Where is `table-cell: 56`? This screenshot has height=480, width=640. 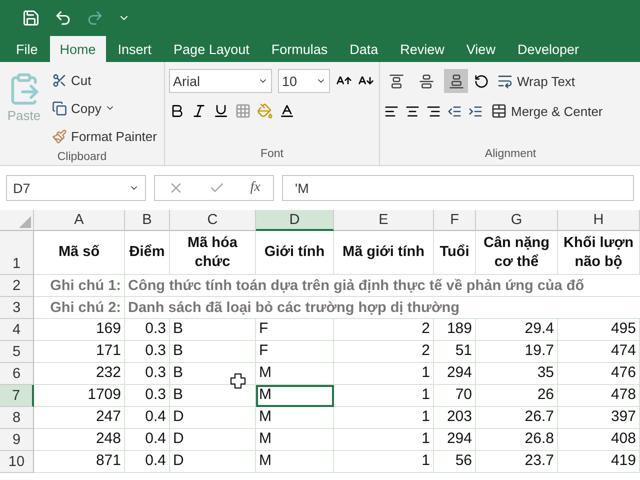
table-cell: 56 is located at coordinates (455, 462).